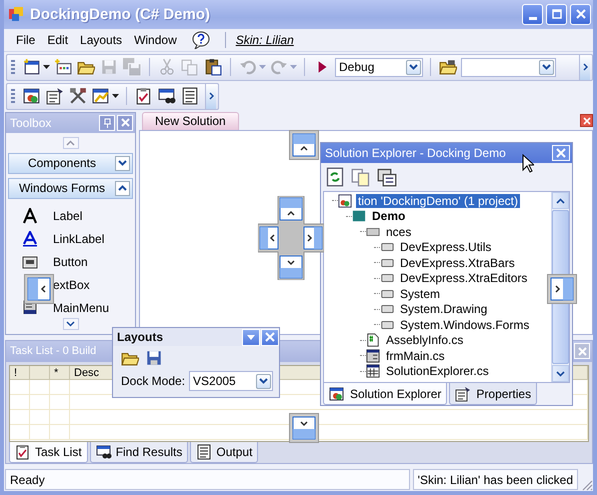 This screenshot has height=495, width=597. Describe the element at coordinates (389, 216) in the screenshot. I see `tree-item: Demo` at that location.